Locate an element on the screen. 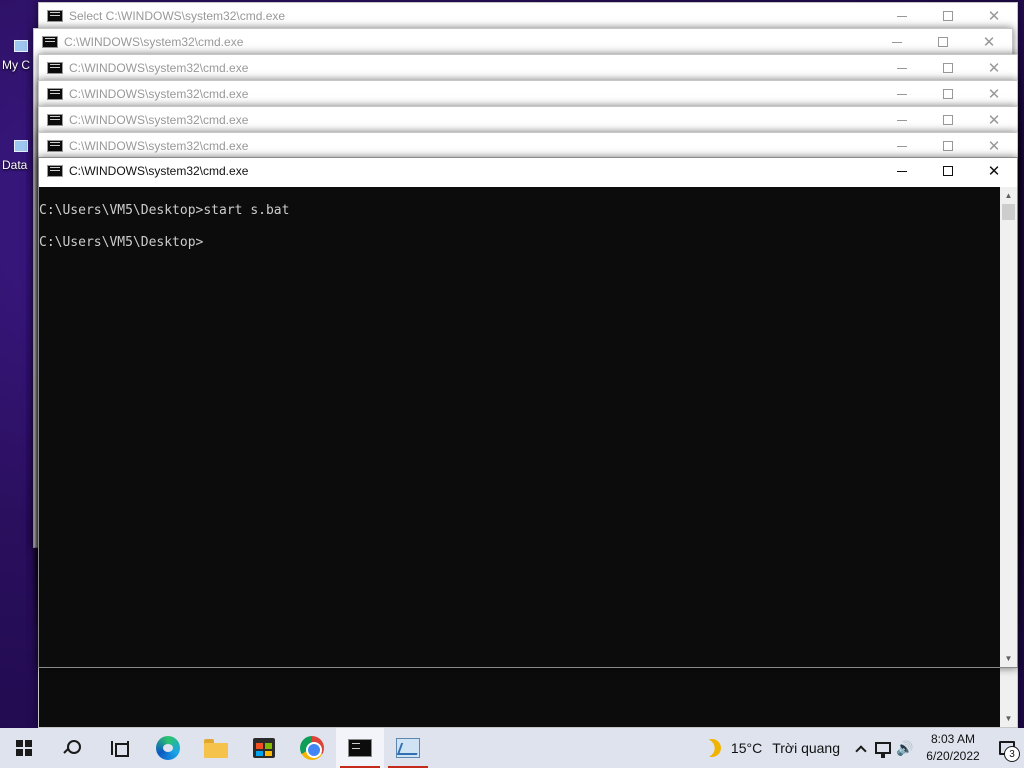  performance-monitor-icon is located at coordinates (408, 748).